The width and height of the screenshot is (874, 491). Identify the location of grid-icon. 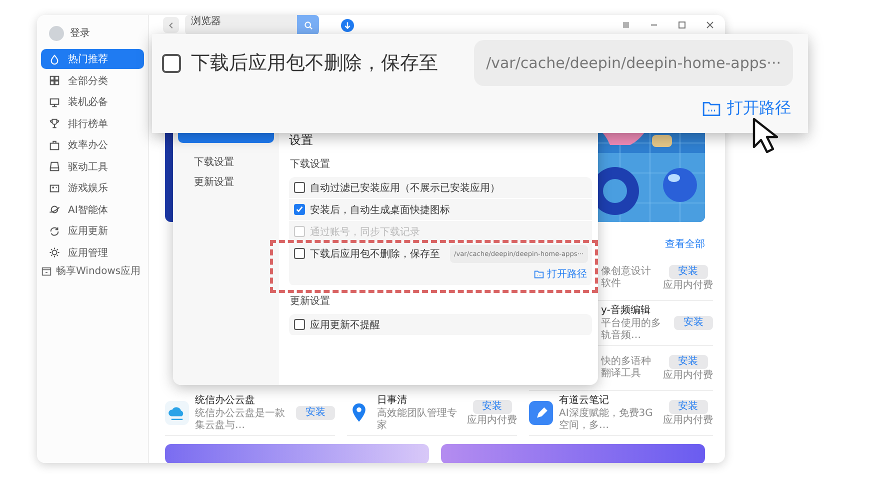
(54, 80).